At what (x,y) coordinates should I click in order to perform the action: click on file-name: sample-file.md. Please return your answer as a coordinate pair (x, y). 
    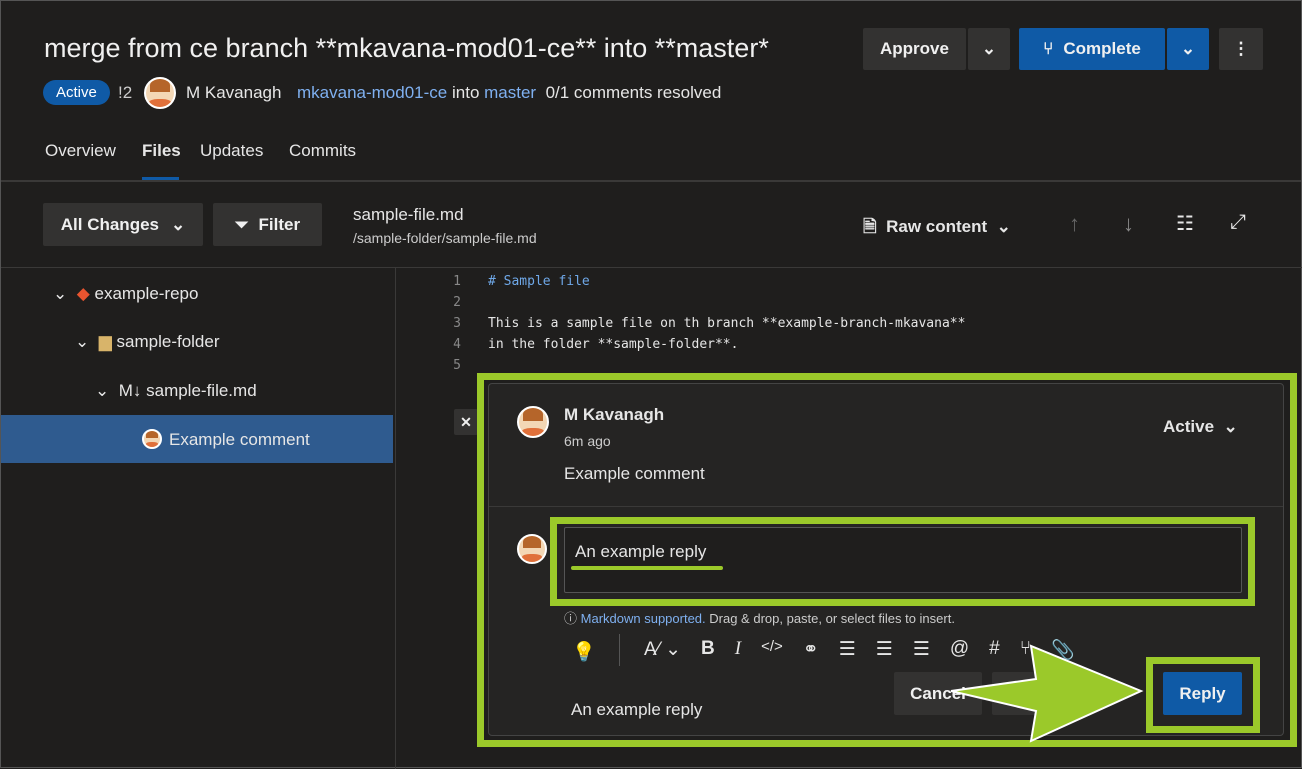
    Looking at the image, I should click on (408, 214).